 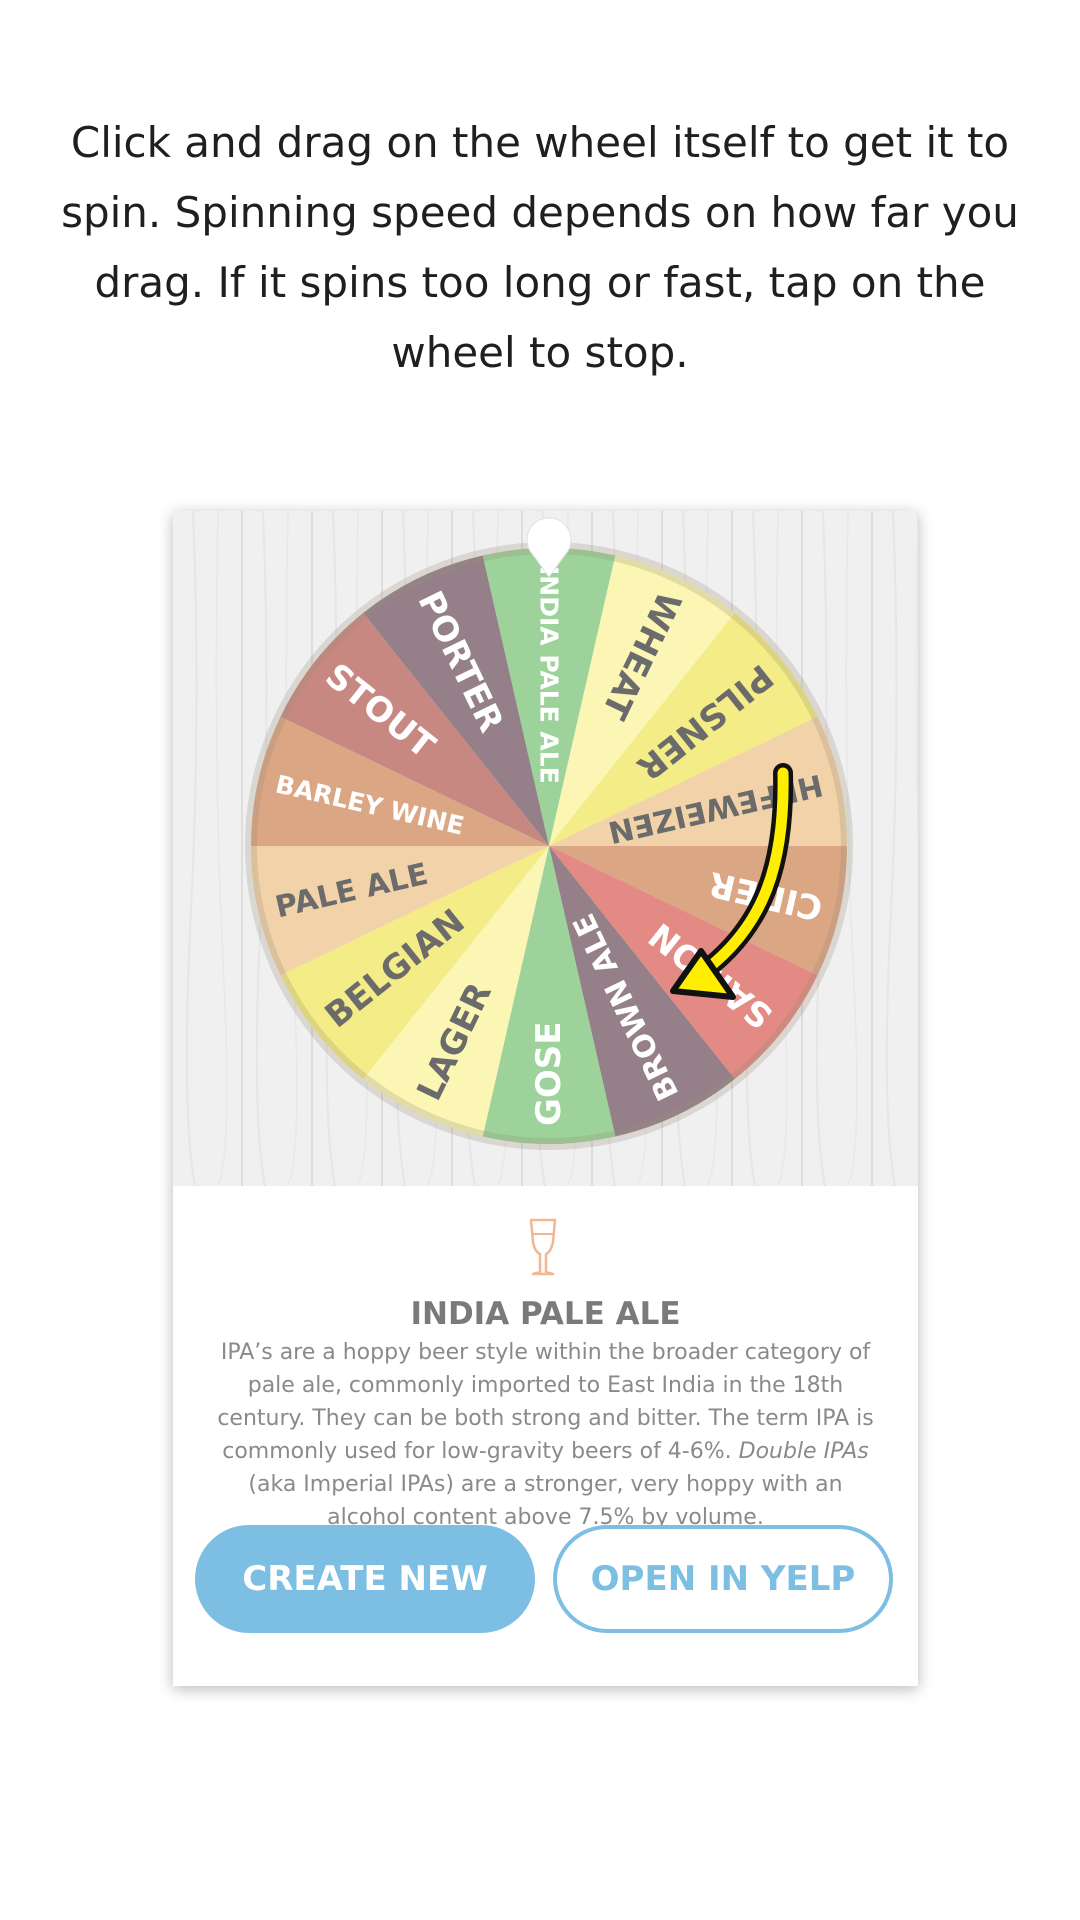 What do you see at coordinates (723, 1579) in the screenshot?
I see `open-in-yelp-button: OPEN IN YELP` at bounding box center [723, 1579].